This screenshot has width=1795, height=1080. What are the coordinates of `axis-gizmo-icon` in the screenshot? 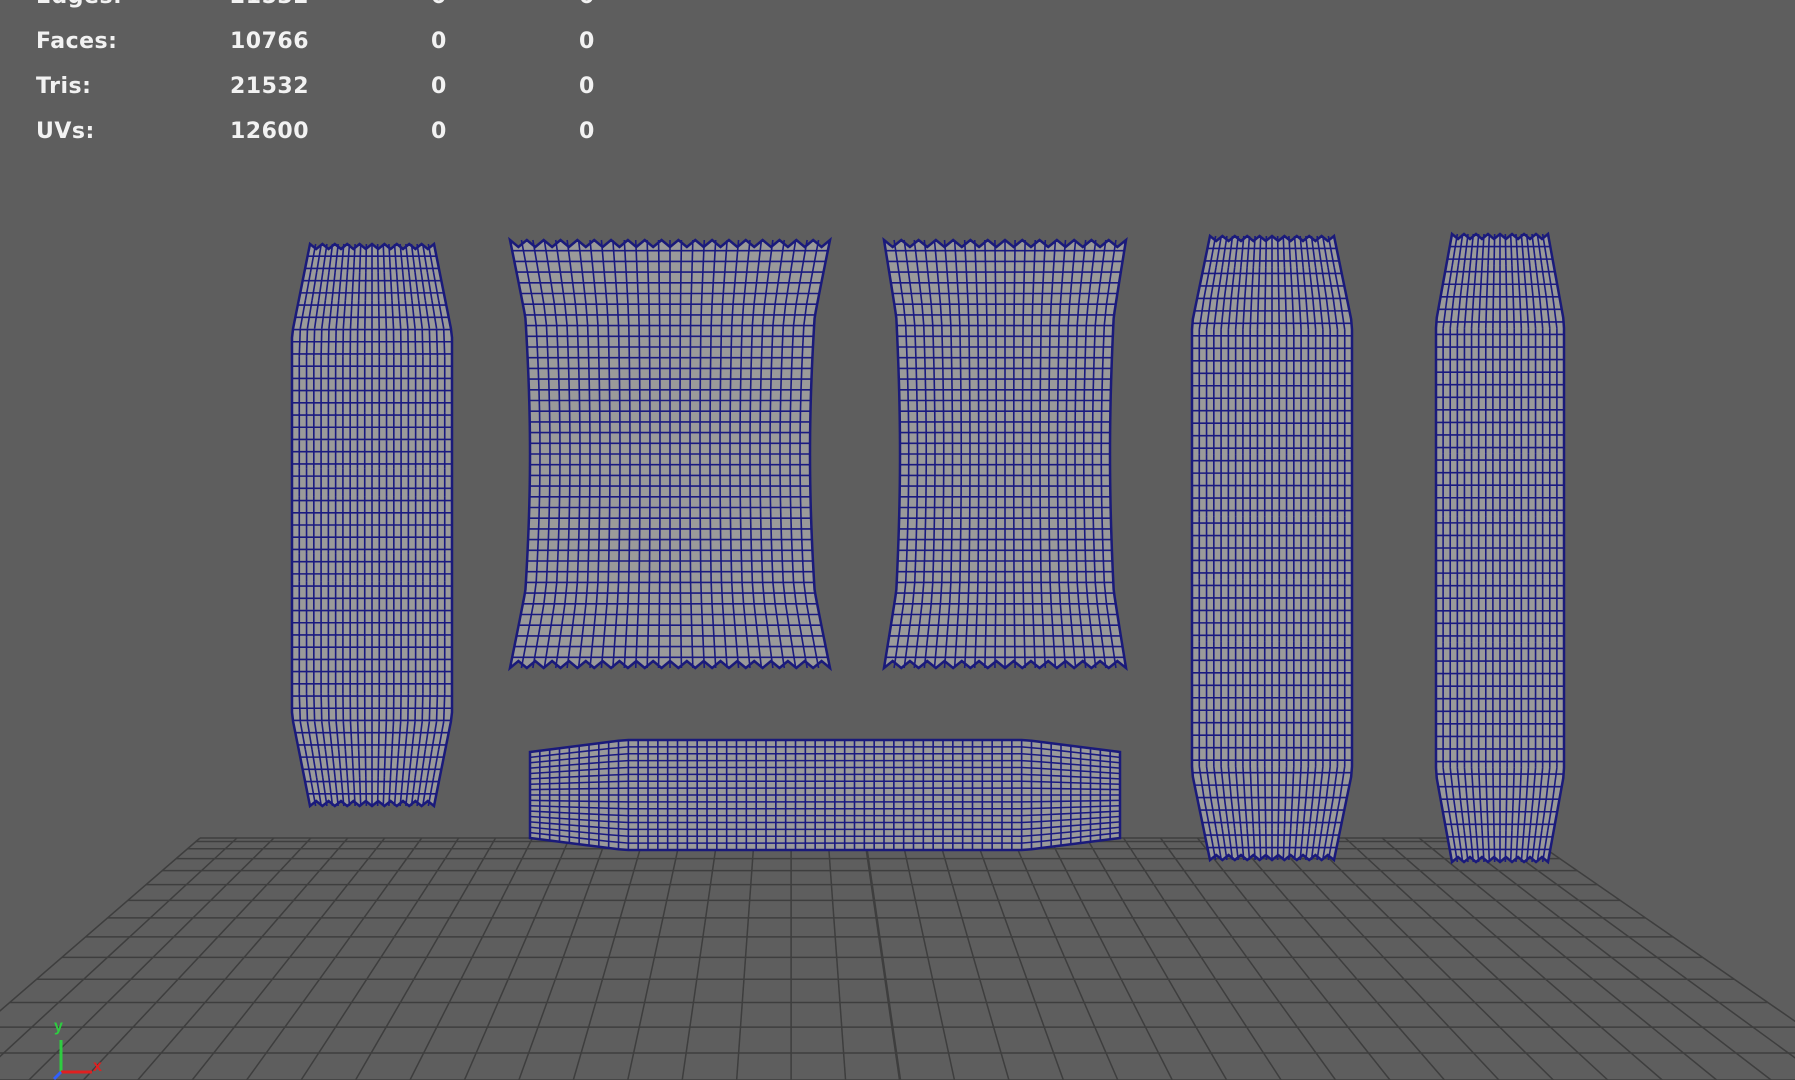 It's located at (72, 1060).